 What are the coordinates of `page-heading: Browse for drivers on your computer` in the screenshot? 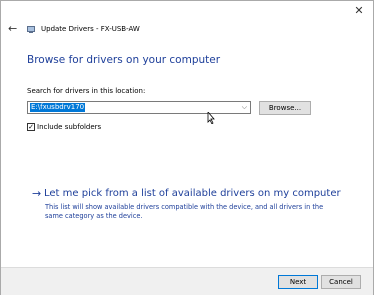 It's located at (124, 60).